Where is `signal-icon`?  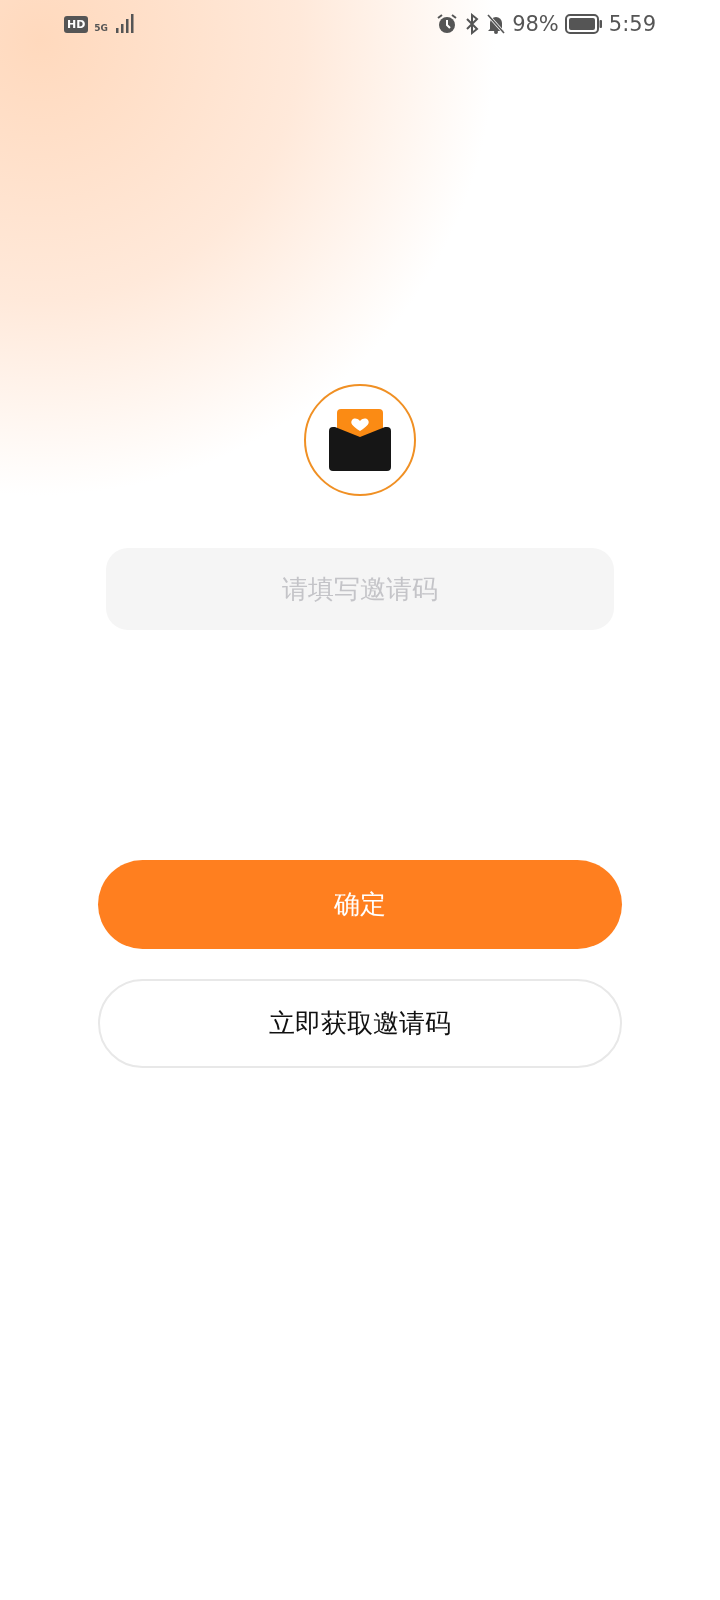 signal-icon is located at coordinates (124, 24).